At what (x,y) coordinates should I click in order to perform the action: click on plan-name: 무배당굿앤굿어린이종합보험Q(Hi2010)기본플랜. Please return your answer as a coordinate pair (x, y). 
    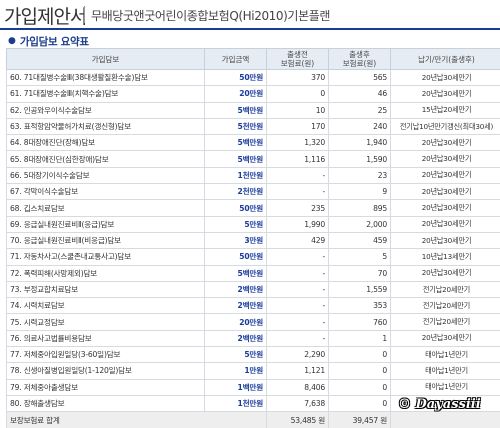
    Looking at the image, I should click on (210, 16).